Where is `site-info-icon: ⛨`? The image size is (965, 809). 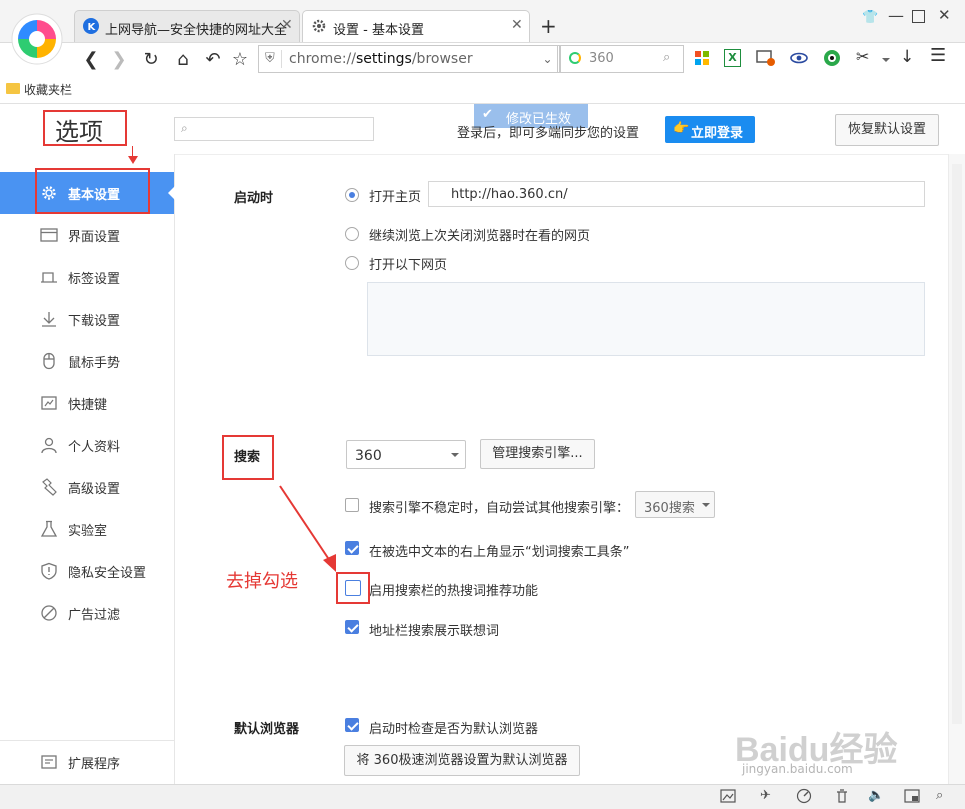
site-info-icon: ⛨ is located at coordinates (270, 58).